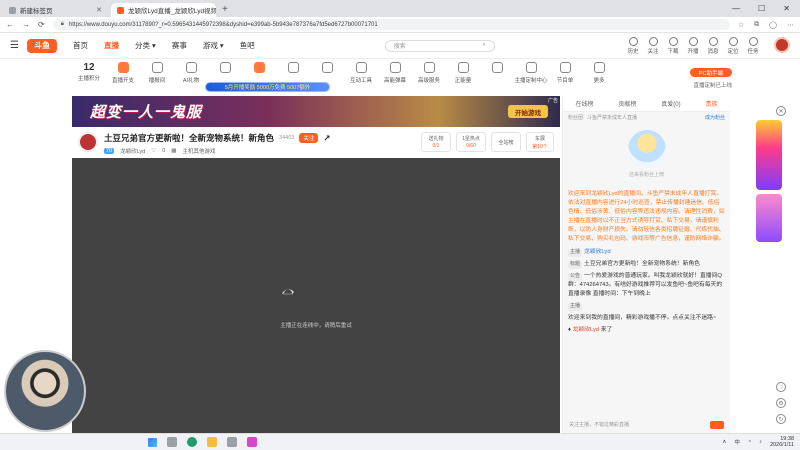 The height and width of the screenshot is (450, 800). Describe the element at coordinates (724, 442) in the screenshot. I see `tray-chevron-icon: ∧` at that location.